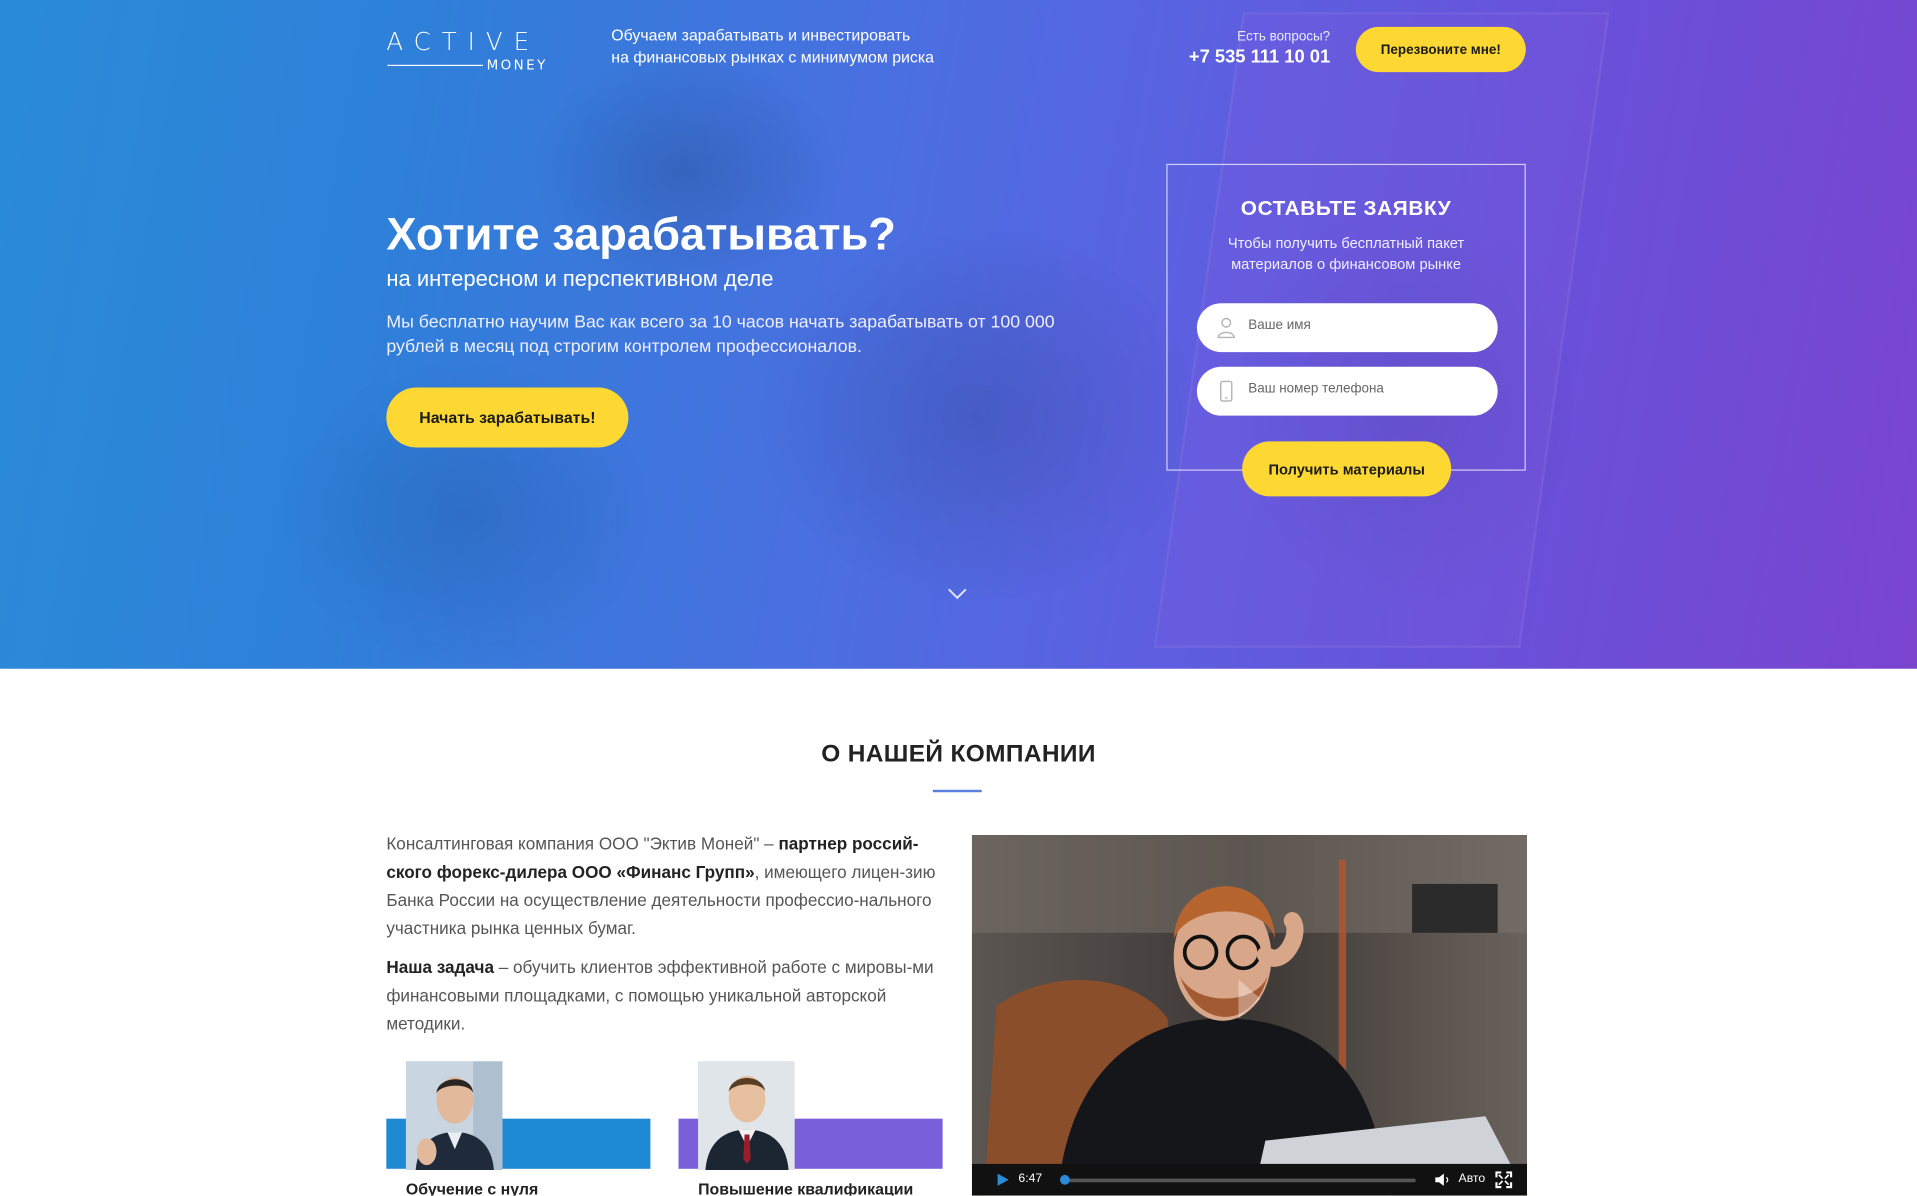 The image size is (1917, 1196). I want to click on hero-subtitle: на интересном и перспективном деле, so click(580, 278).